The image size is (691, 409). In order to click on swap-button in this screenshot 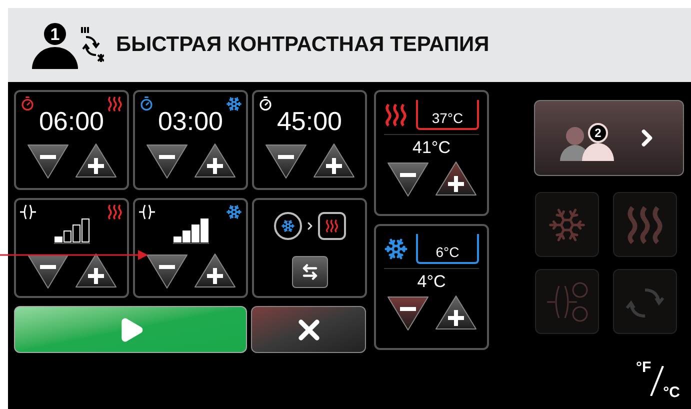, I will do `click(310, 272)`.